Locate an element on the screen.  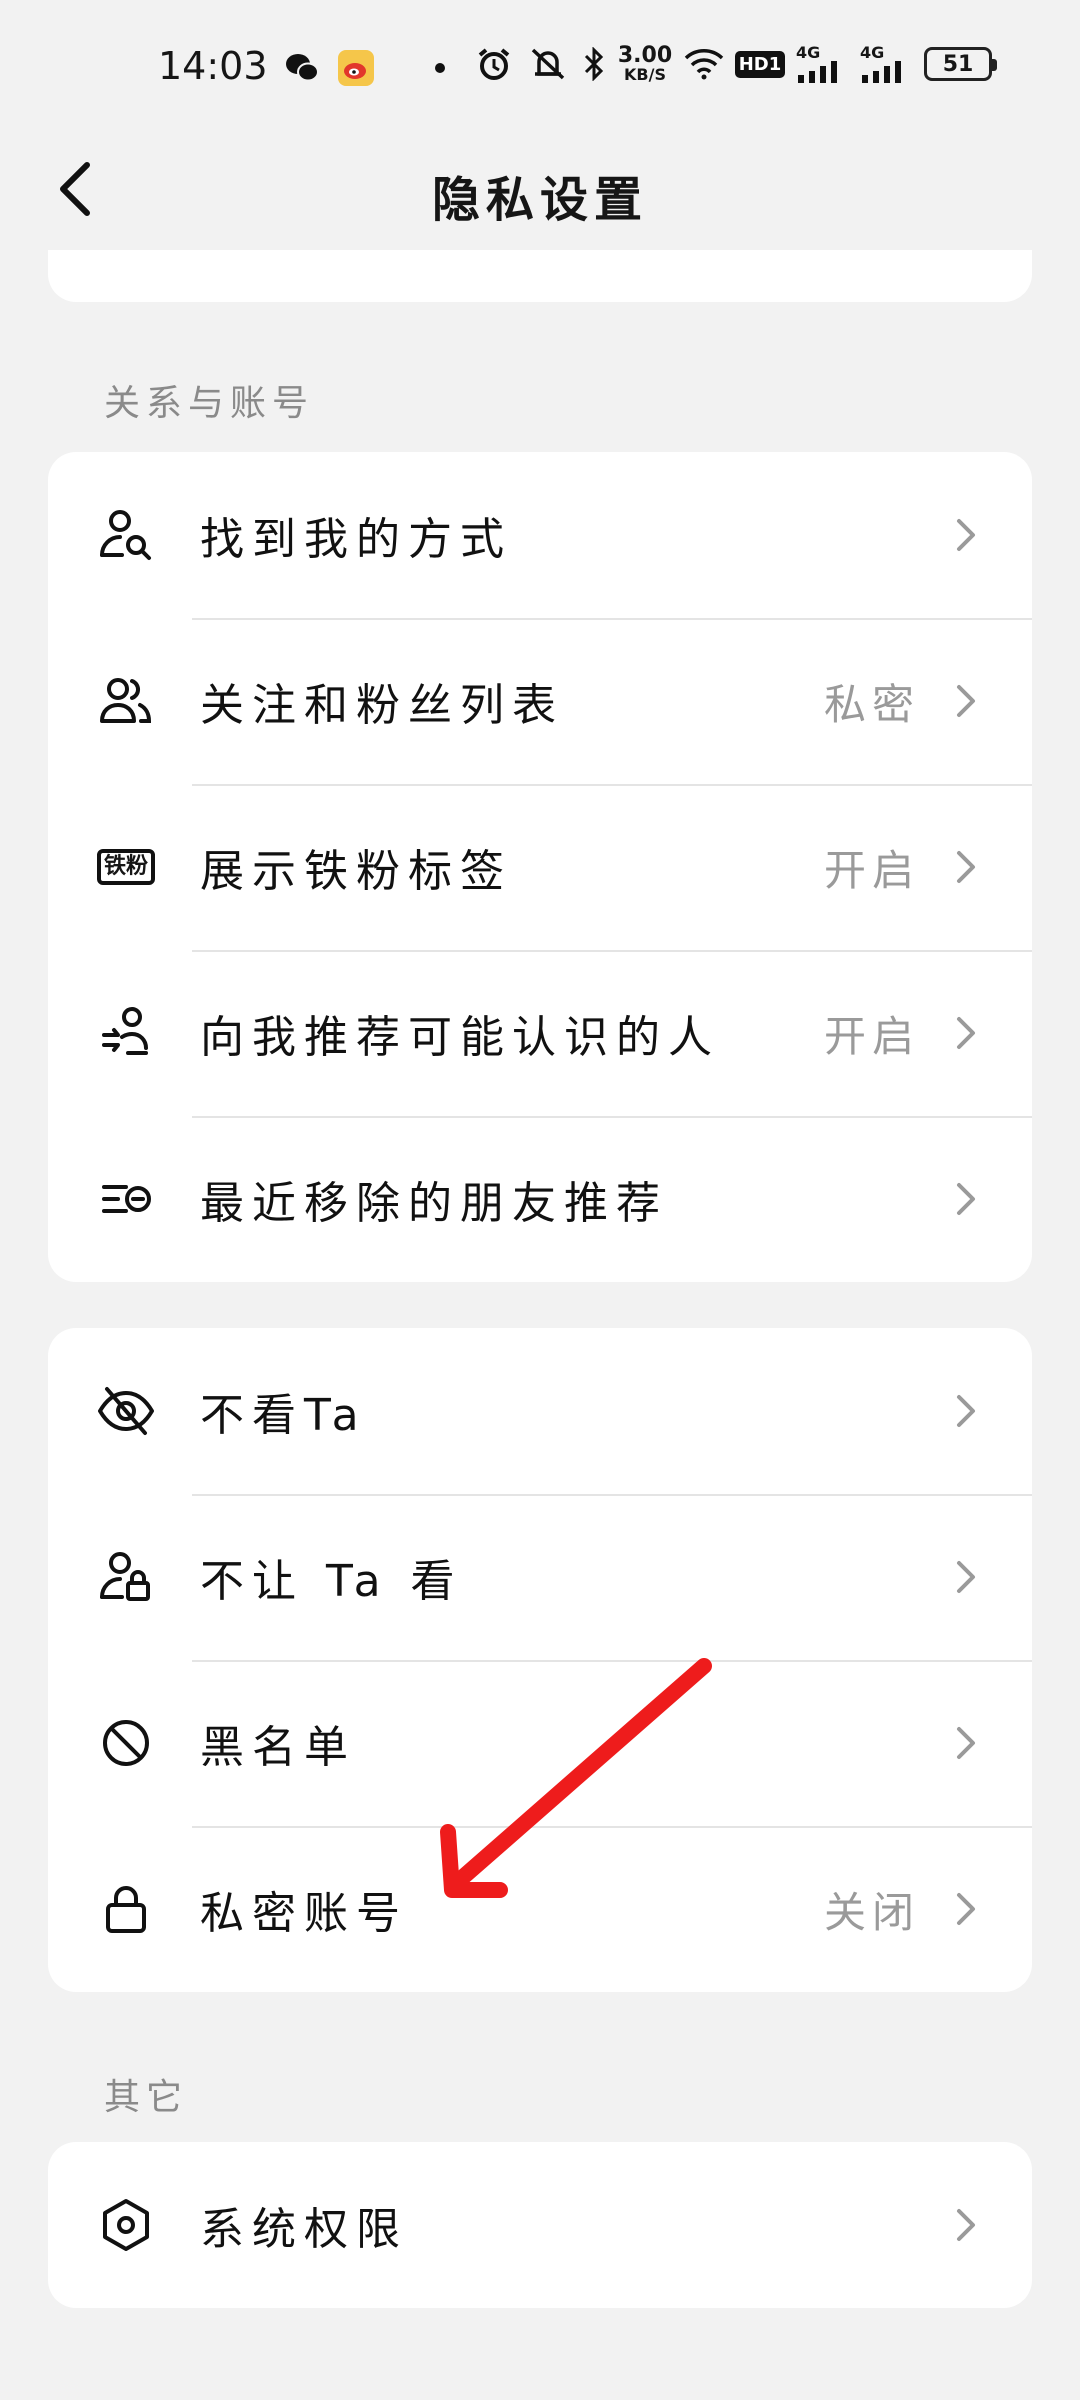
user-lock-icon is located at coordinates (126, 1577).